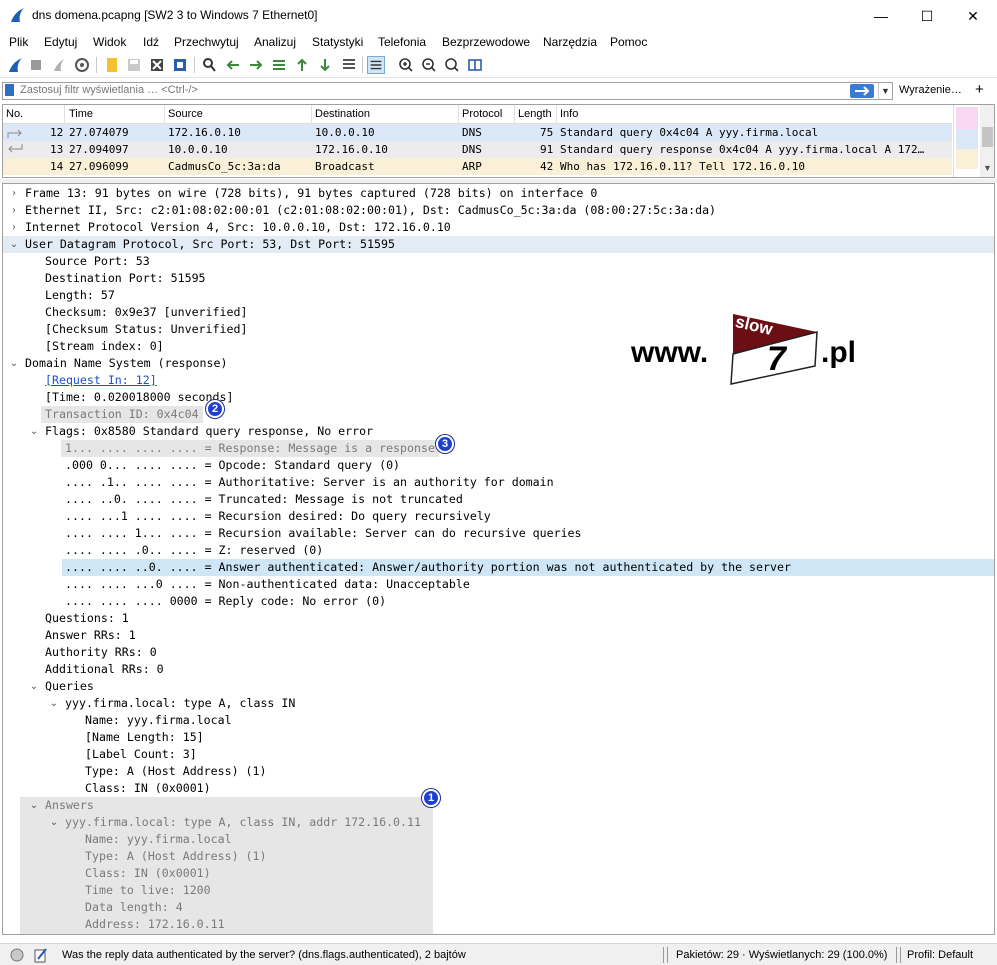  Describe the element at coordinates (498, 737) in the screenshot. I see `tree-item: [Name Length: 15]` at that location.